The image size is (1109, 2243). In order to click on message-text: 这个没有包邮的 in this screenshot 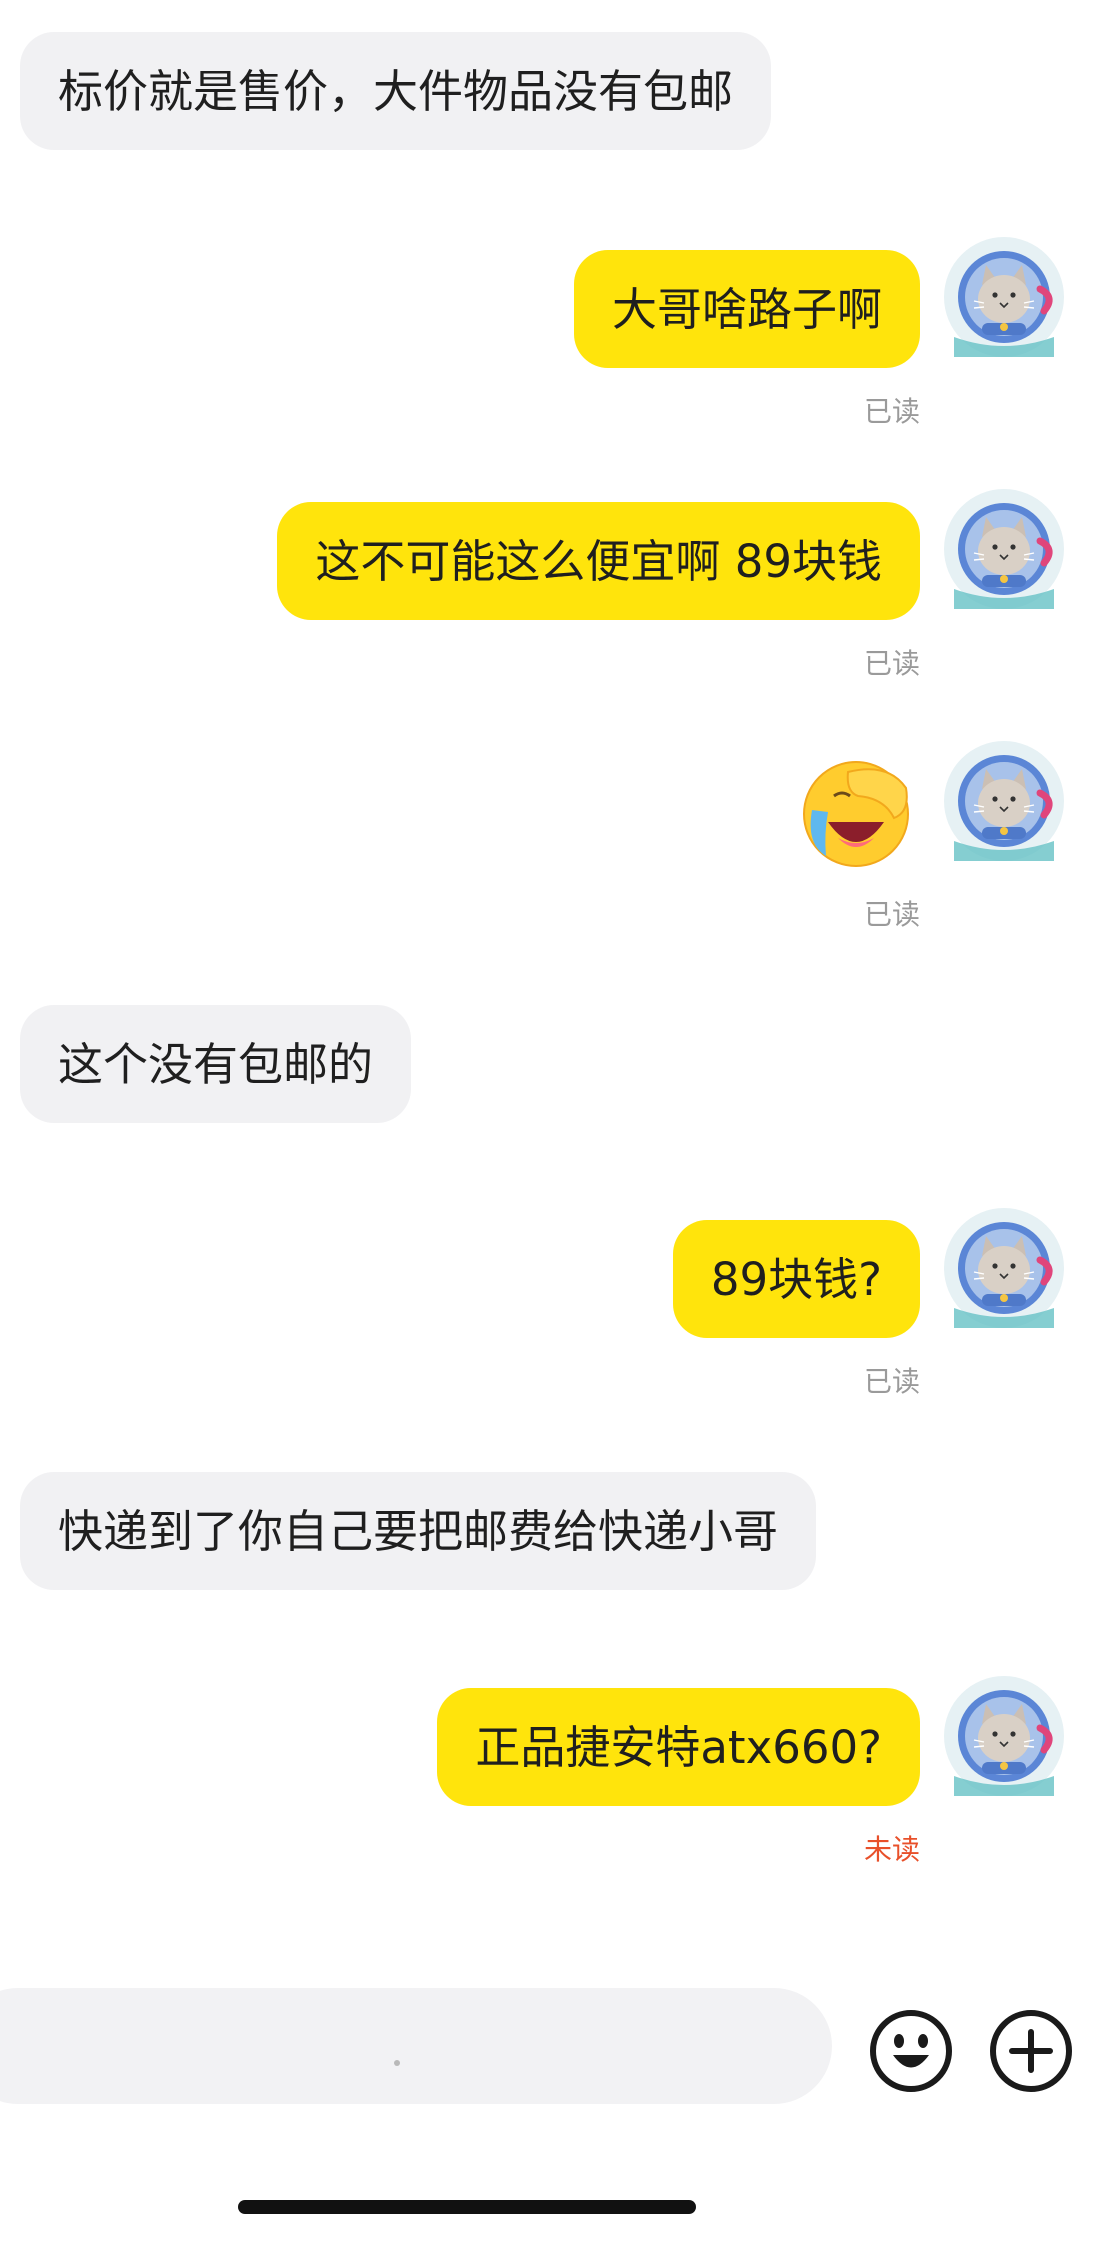, I will do `click(216, 1064)`.